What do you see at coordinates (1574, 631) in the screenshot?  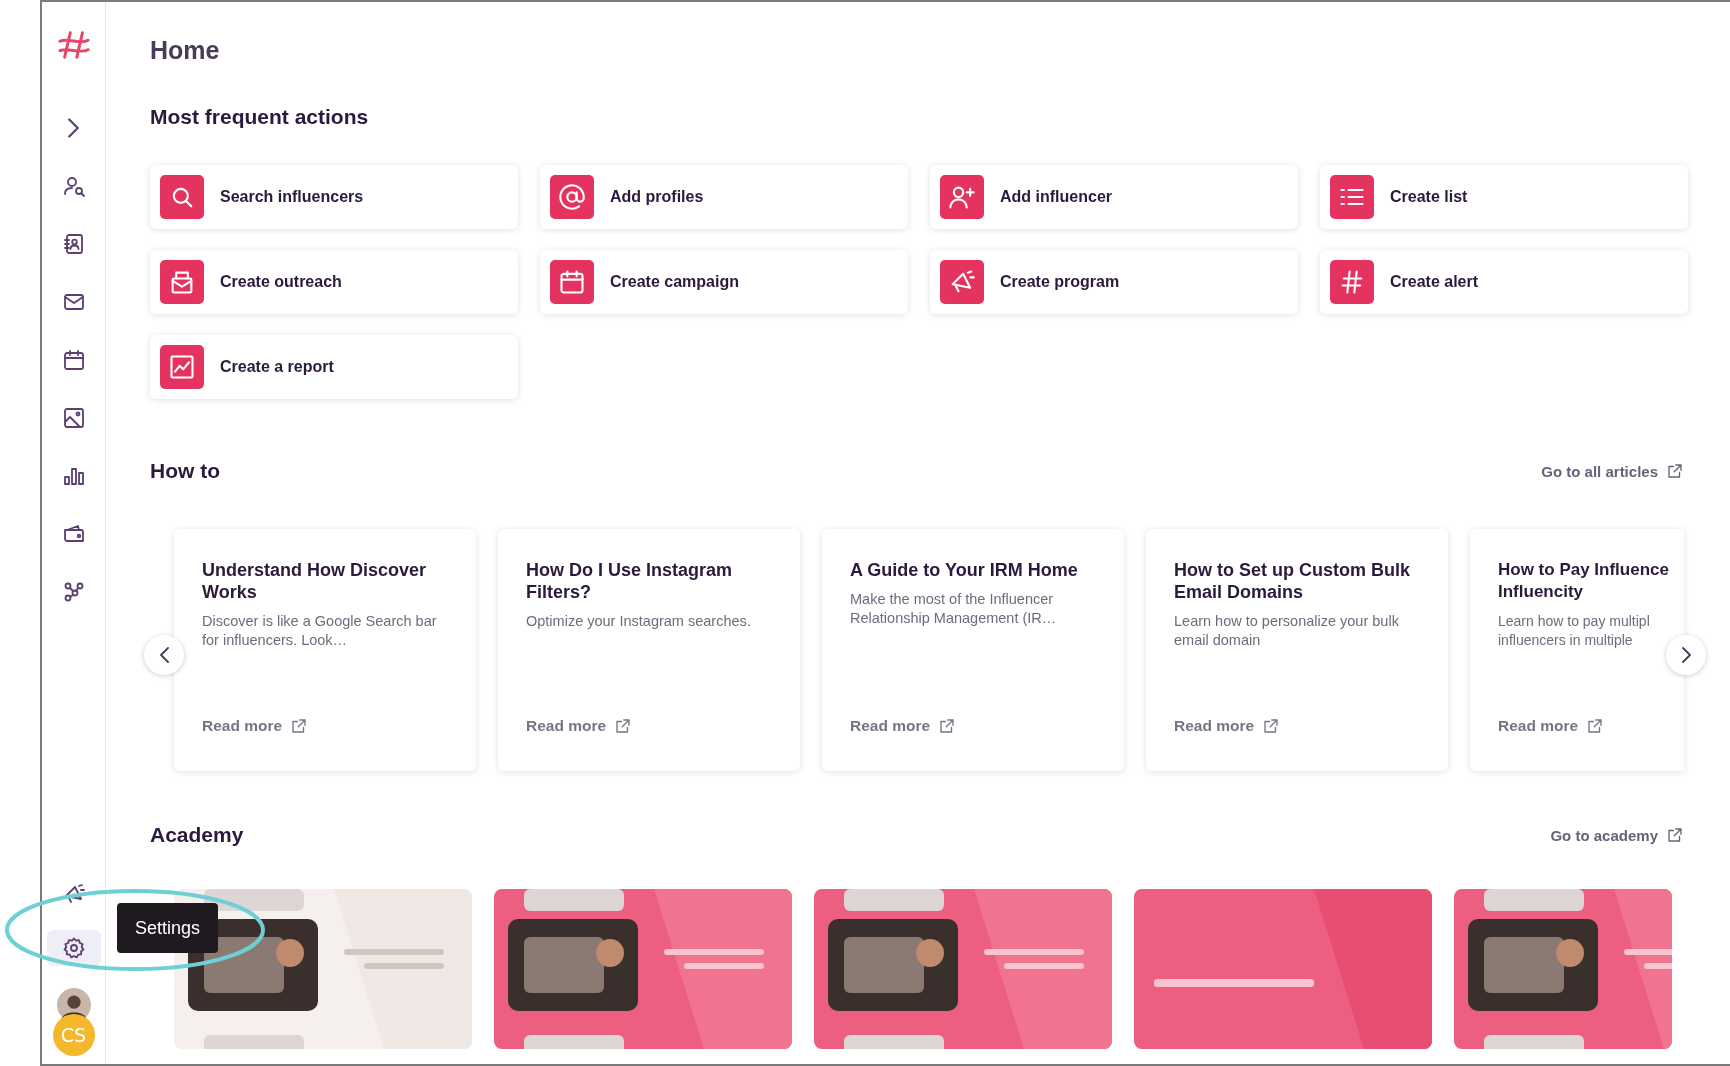 I see `article-summary: Learn how to pay multipl influencers in multiple` at bounding box center [1574, 631].